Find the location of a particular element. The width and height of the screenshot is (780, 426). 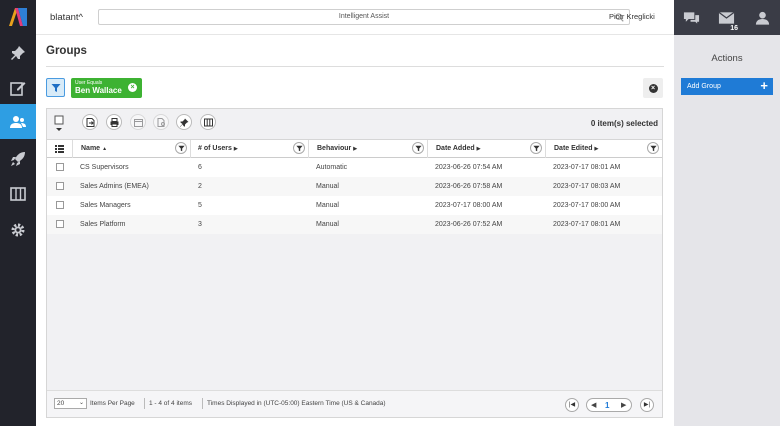

filter-icon is located at coordinates (55, 87).